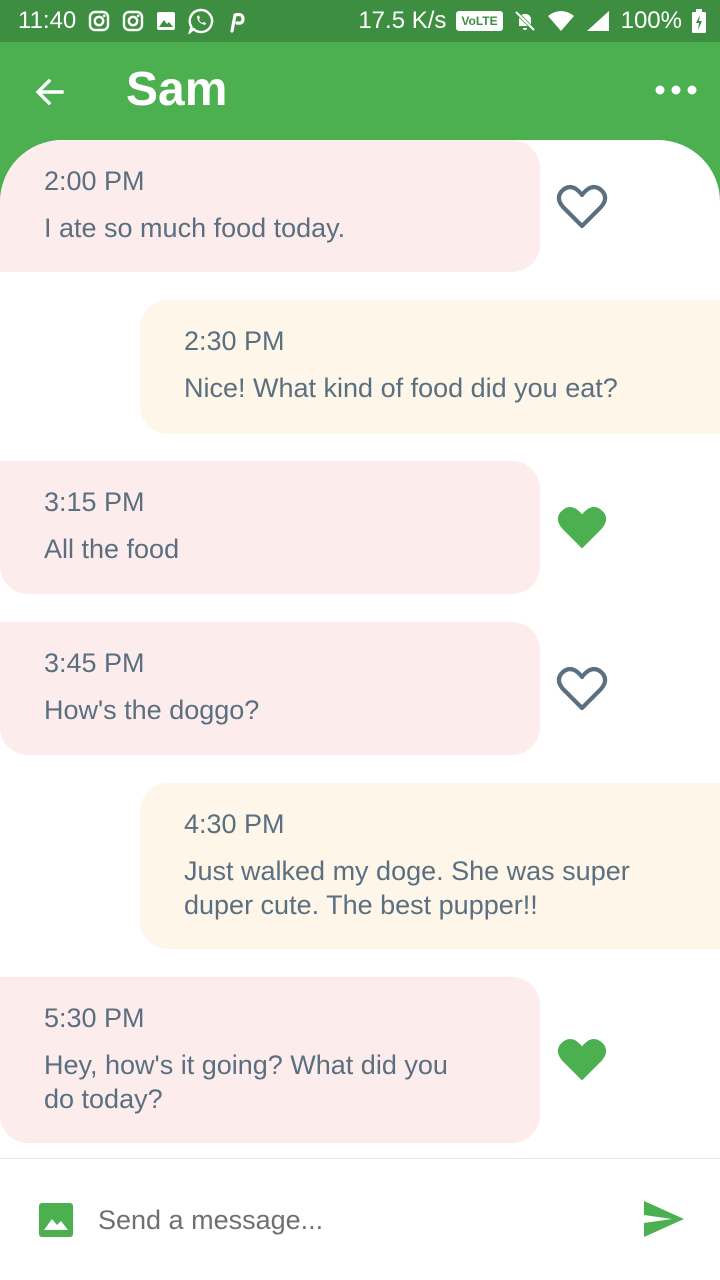 The height and width of the screenshot is (1280, 720). What do you see at coordinates (94, 502) in the screenshot?
I see `message-time: 3:15 PM` at bounding box center [94, 502].